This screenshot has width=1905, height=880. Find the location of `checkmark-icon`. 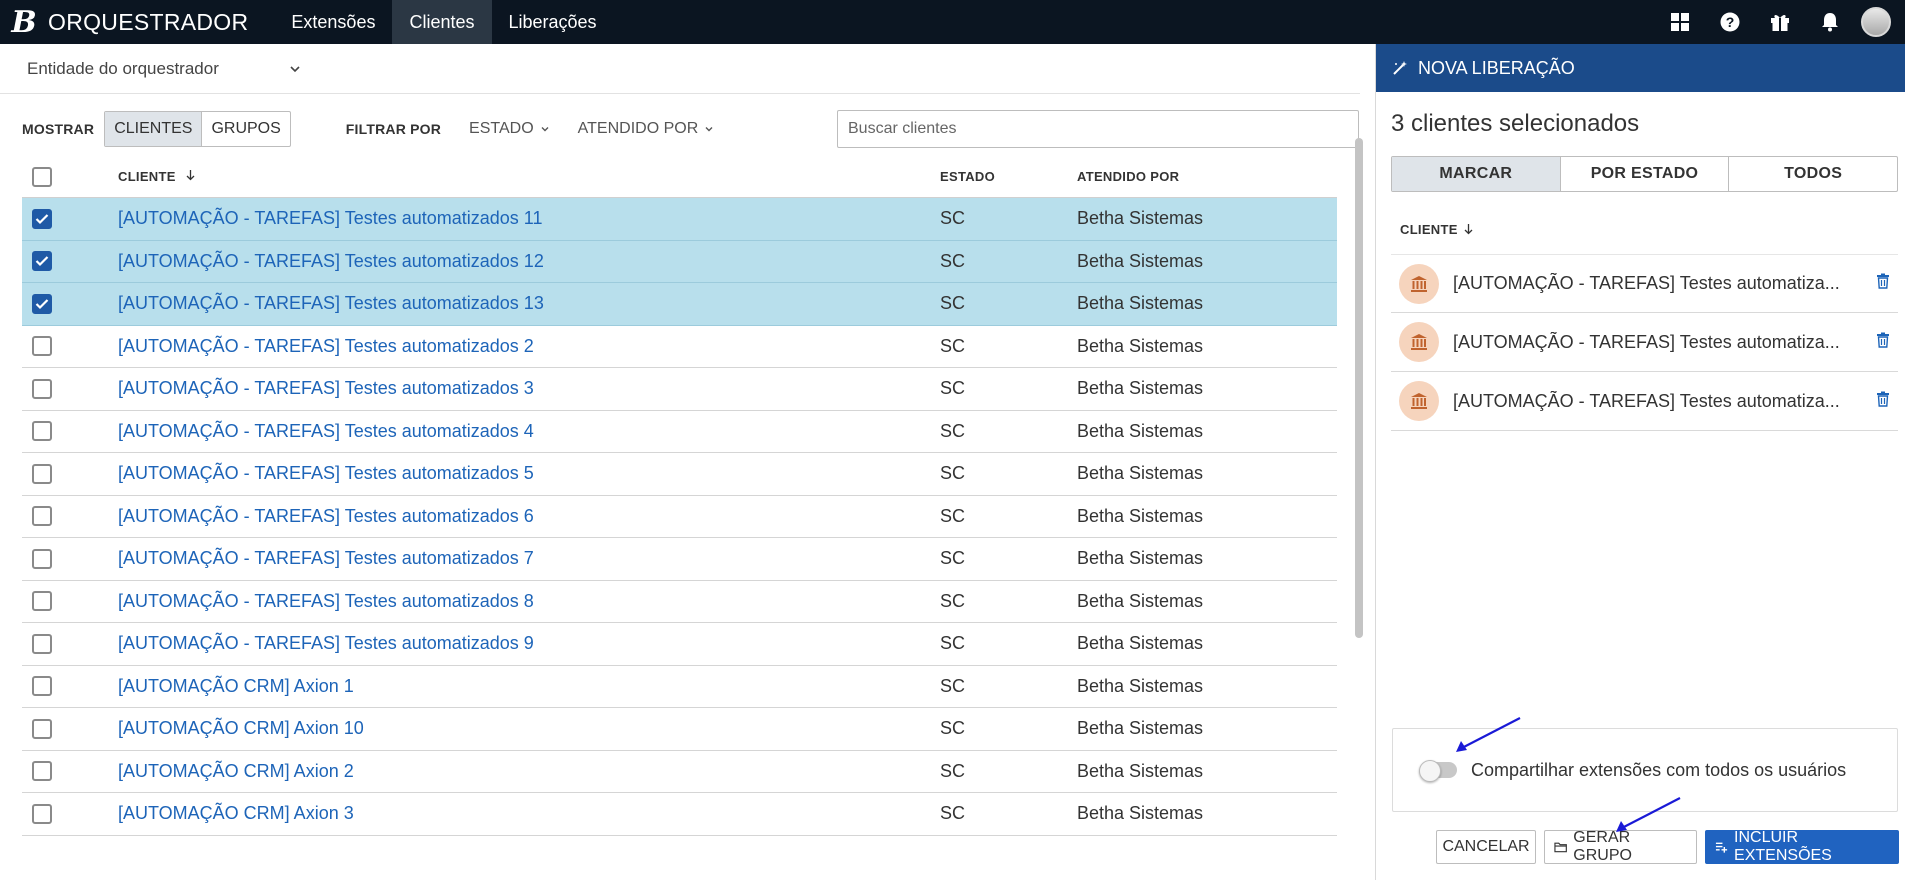

checkmark-icon is located at coordinates (42, 261).